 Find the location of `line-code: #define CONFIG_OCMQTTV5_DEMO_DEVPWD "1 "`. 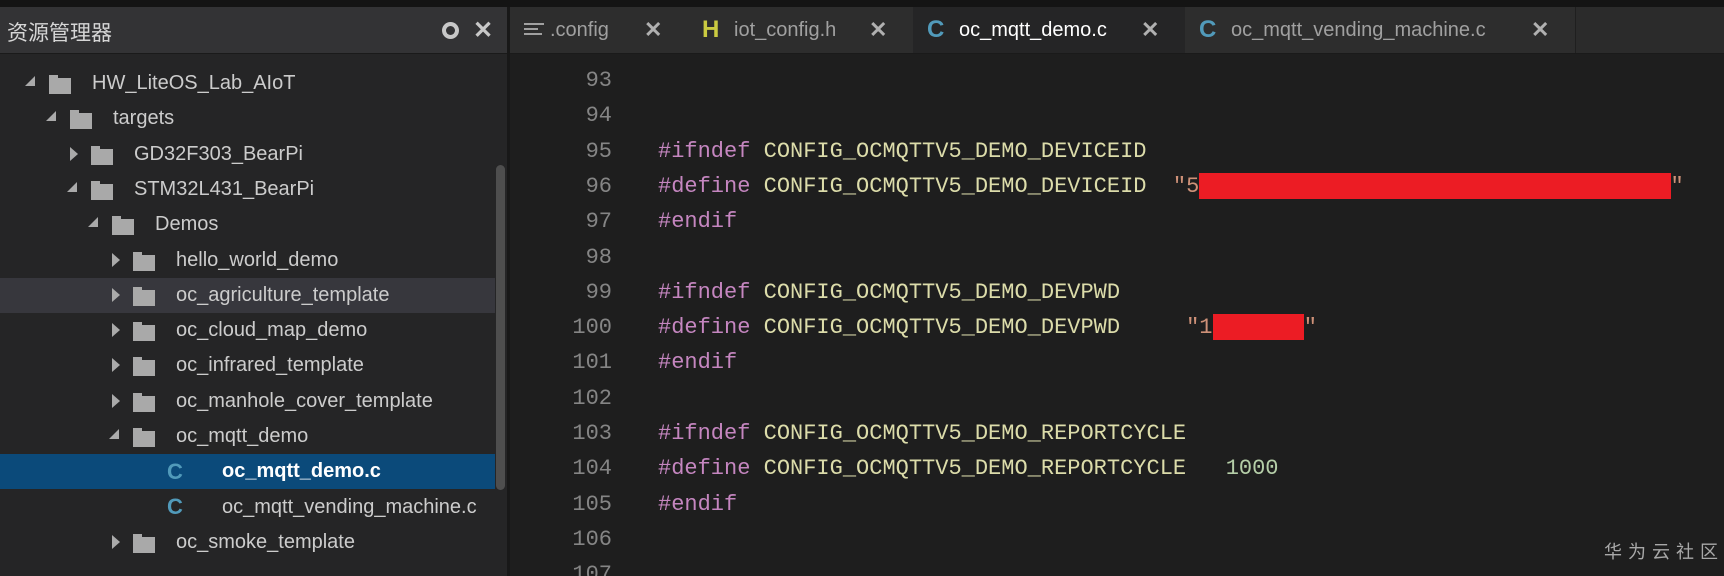

line-code: #define CONFIG_OCMQTTV5_DEMO_DEVPWD "1 " is located at coordinates (987, 327).